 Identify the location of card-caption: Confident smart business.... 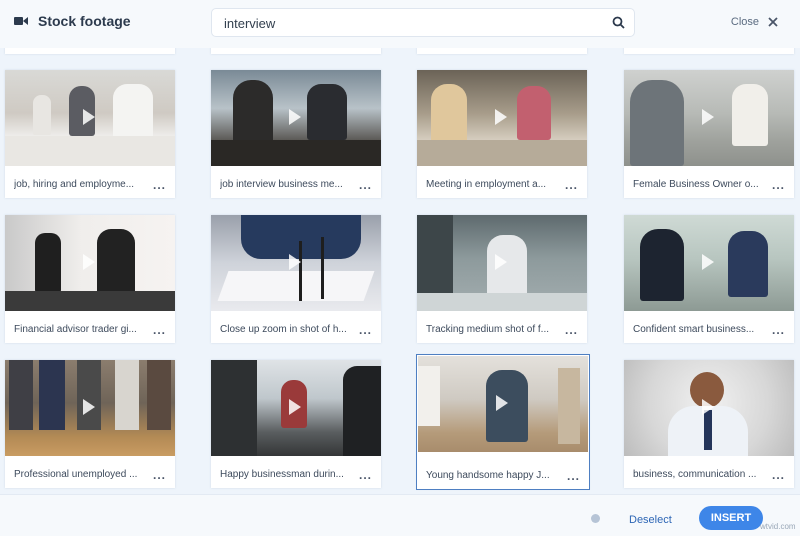
(694, 329).